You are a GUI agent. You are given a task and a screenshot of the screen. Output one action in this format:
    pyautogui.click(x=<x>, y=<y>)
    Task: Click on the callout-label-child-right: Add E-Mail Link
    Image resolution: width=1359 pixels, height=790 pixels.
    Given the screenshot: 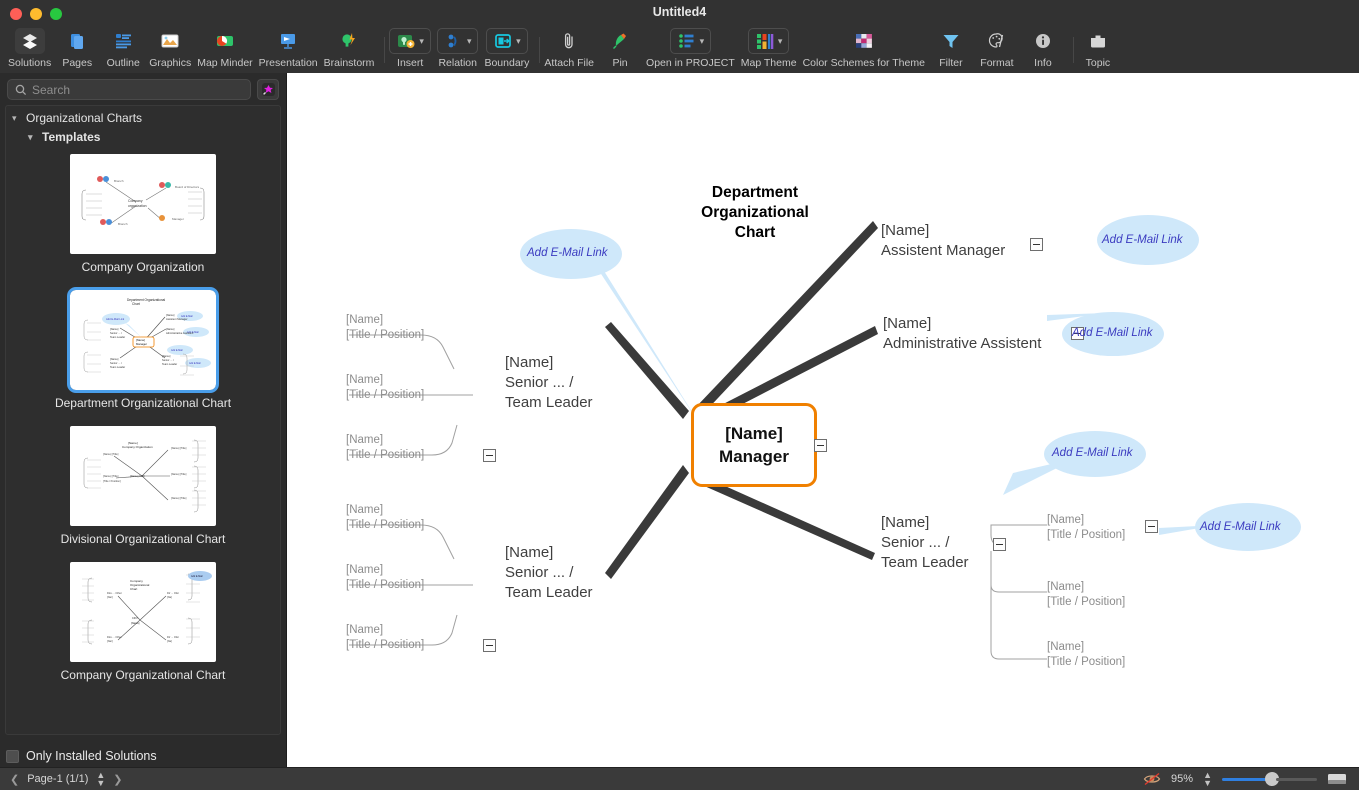 What is the action you would take?
    pyautogui.click(x=1240, y=527)
    